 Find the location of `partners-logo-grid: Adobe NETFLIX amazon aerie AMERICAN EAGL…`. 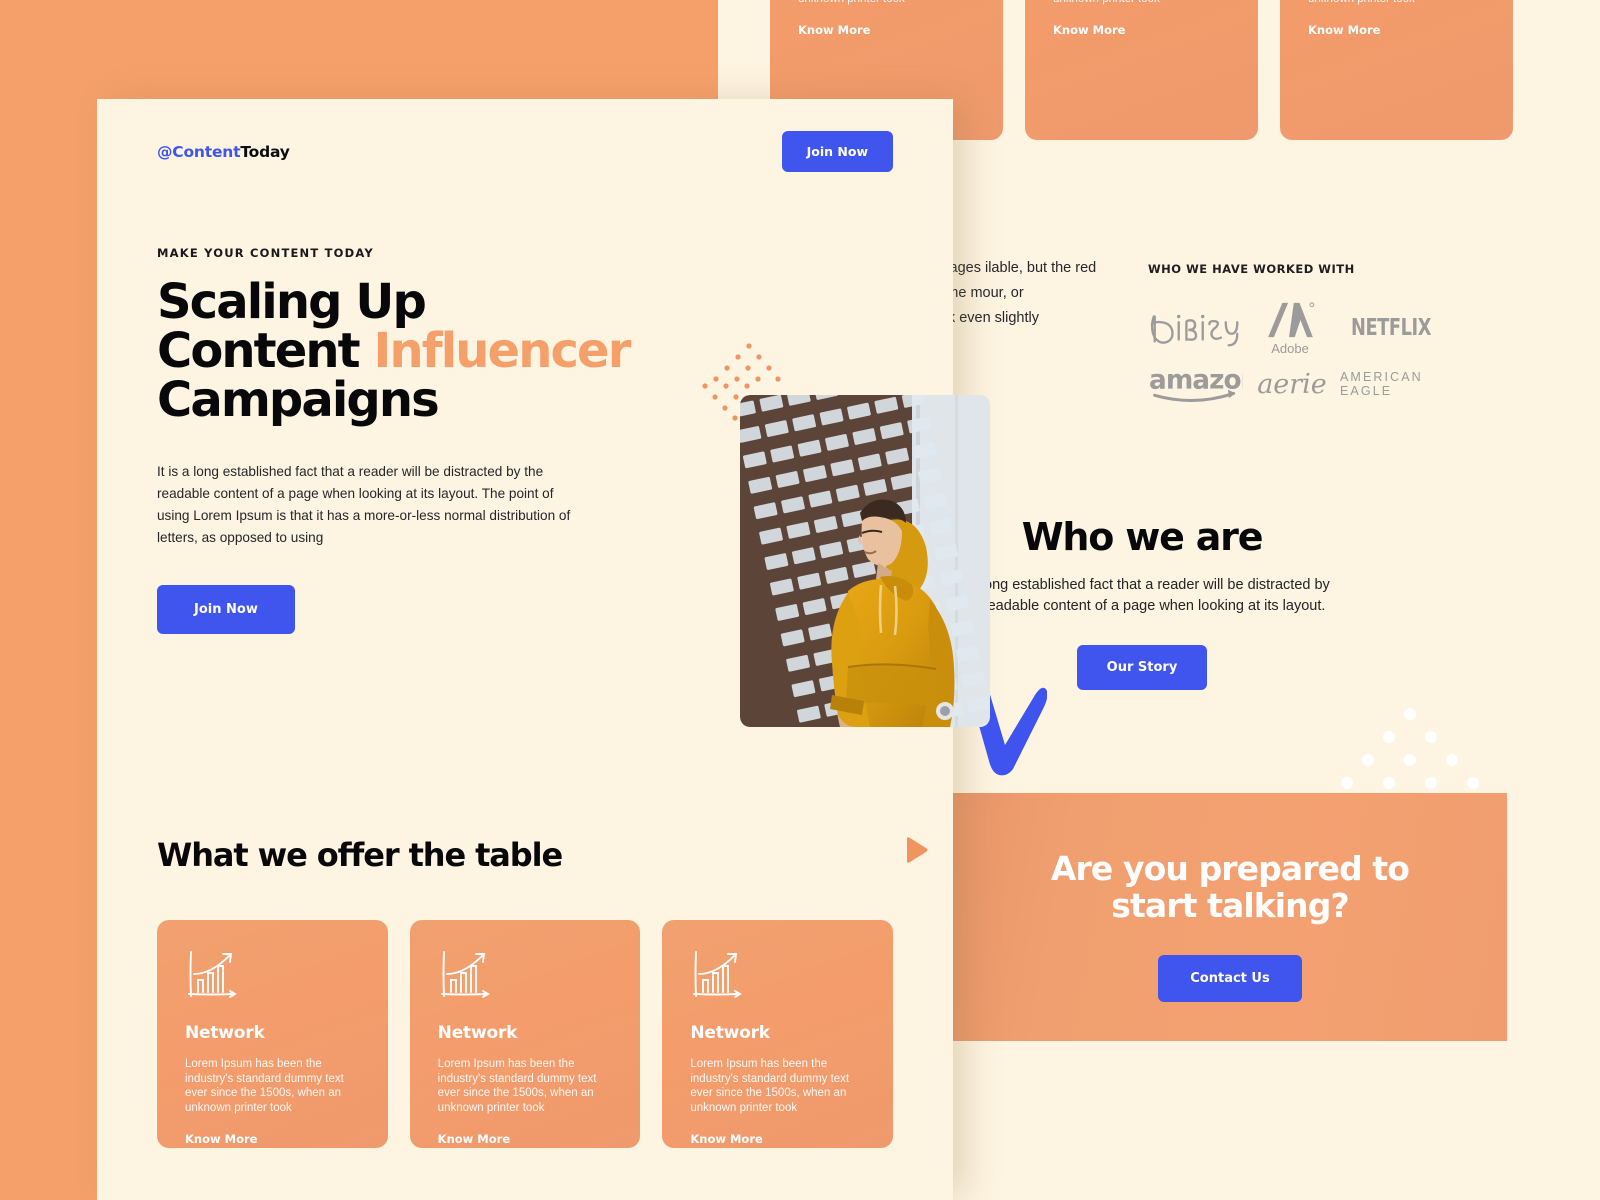

partners-logo-grid: Adobe NETFLIX amazon aerie AMERICAN EAGL… is located at coordinates (1313, 356).